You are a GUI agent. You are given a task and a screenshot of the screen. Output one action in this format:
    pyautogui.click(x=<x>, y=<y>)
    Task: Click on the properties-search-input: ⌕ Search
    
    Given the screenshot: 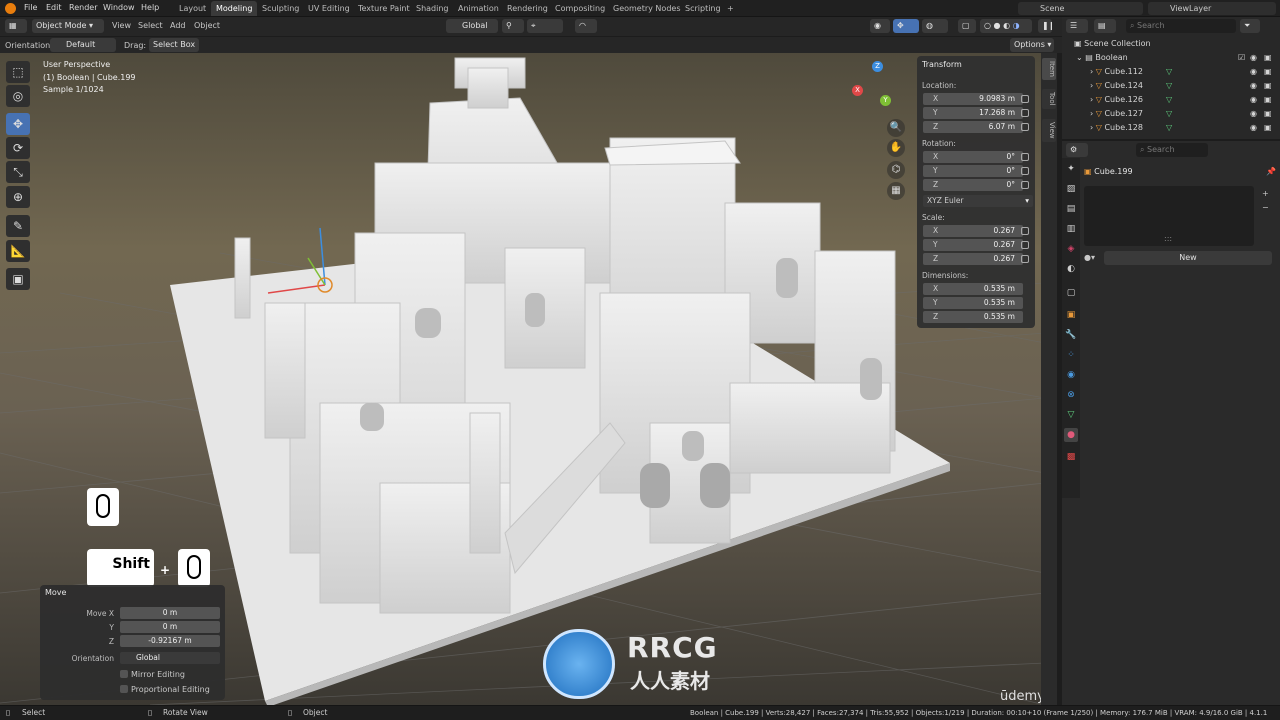 What is the action you would take?
    pyautogui.click(x=1172, y=150)
    